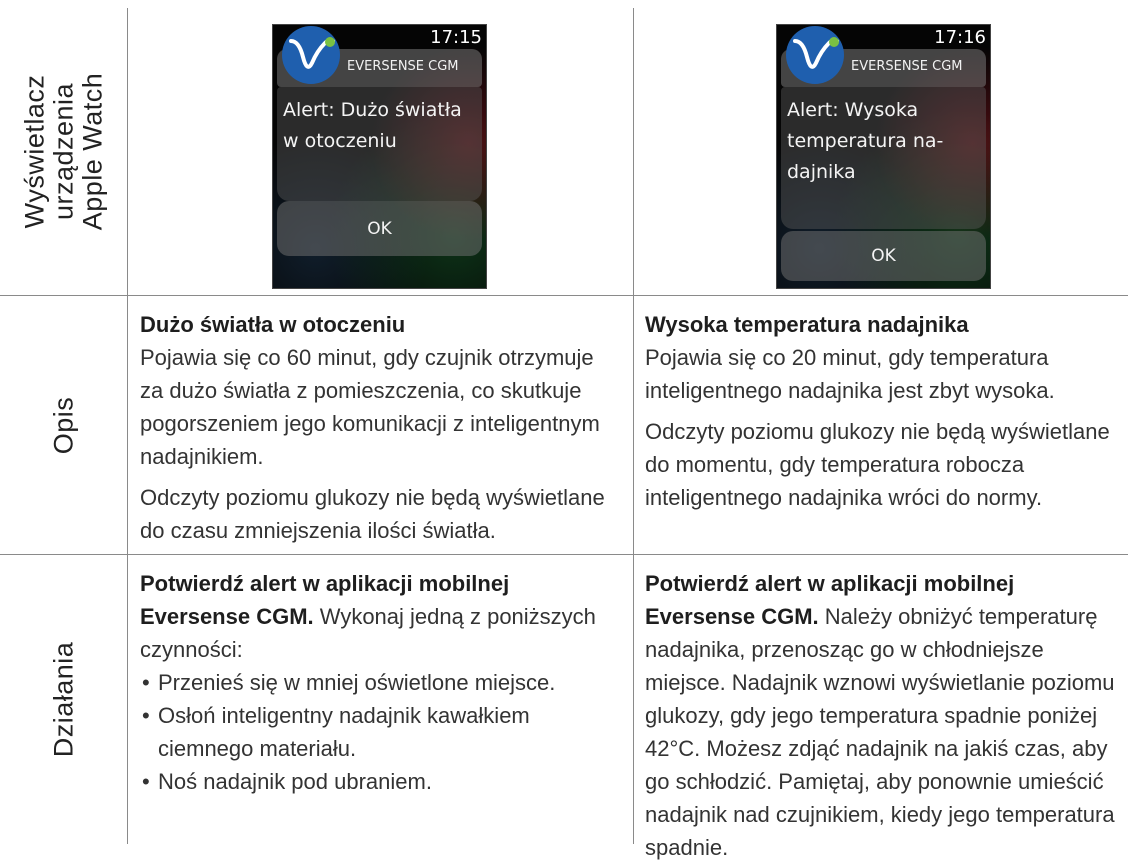 This screenshot has width=1128, height=864. Describe the element at coordinates (63, 151) in the screenshot. I see `row-label-display: Wyświetlacz urządzenia Apple Watch` at that location.